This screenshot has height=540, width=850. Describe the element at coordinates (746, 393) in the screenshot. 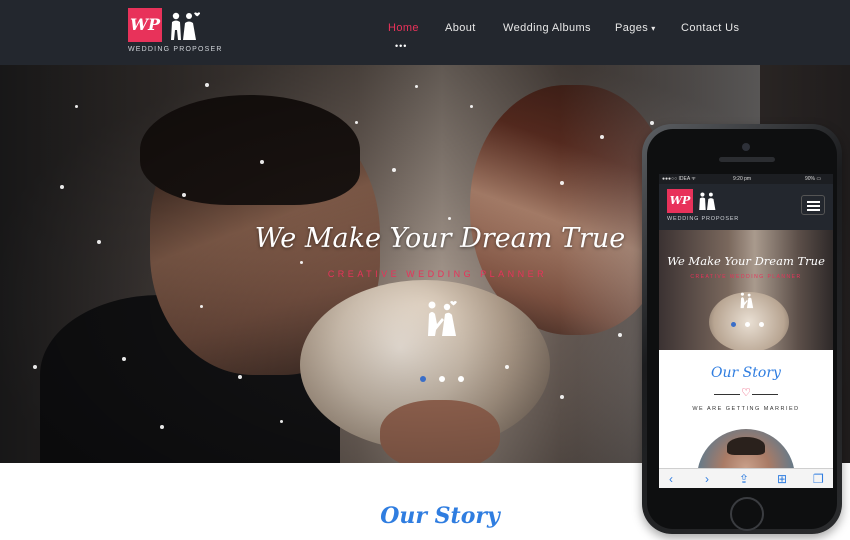

I see `heart-icon: ♡` at that location.